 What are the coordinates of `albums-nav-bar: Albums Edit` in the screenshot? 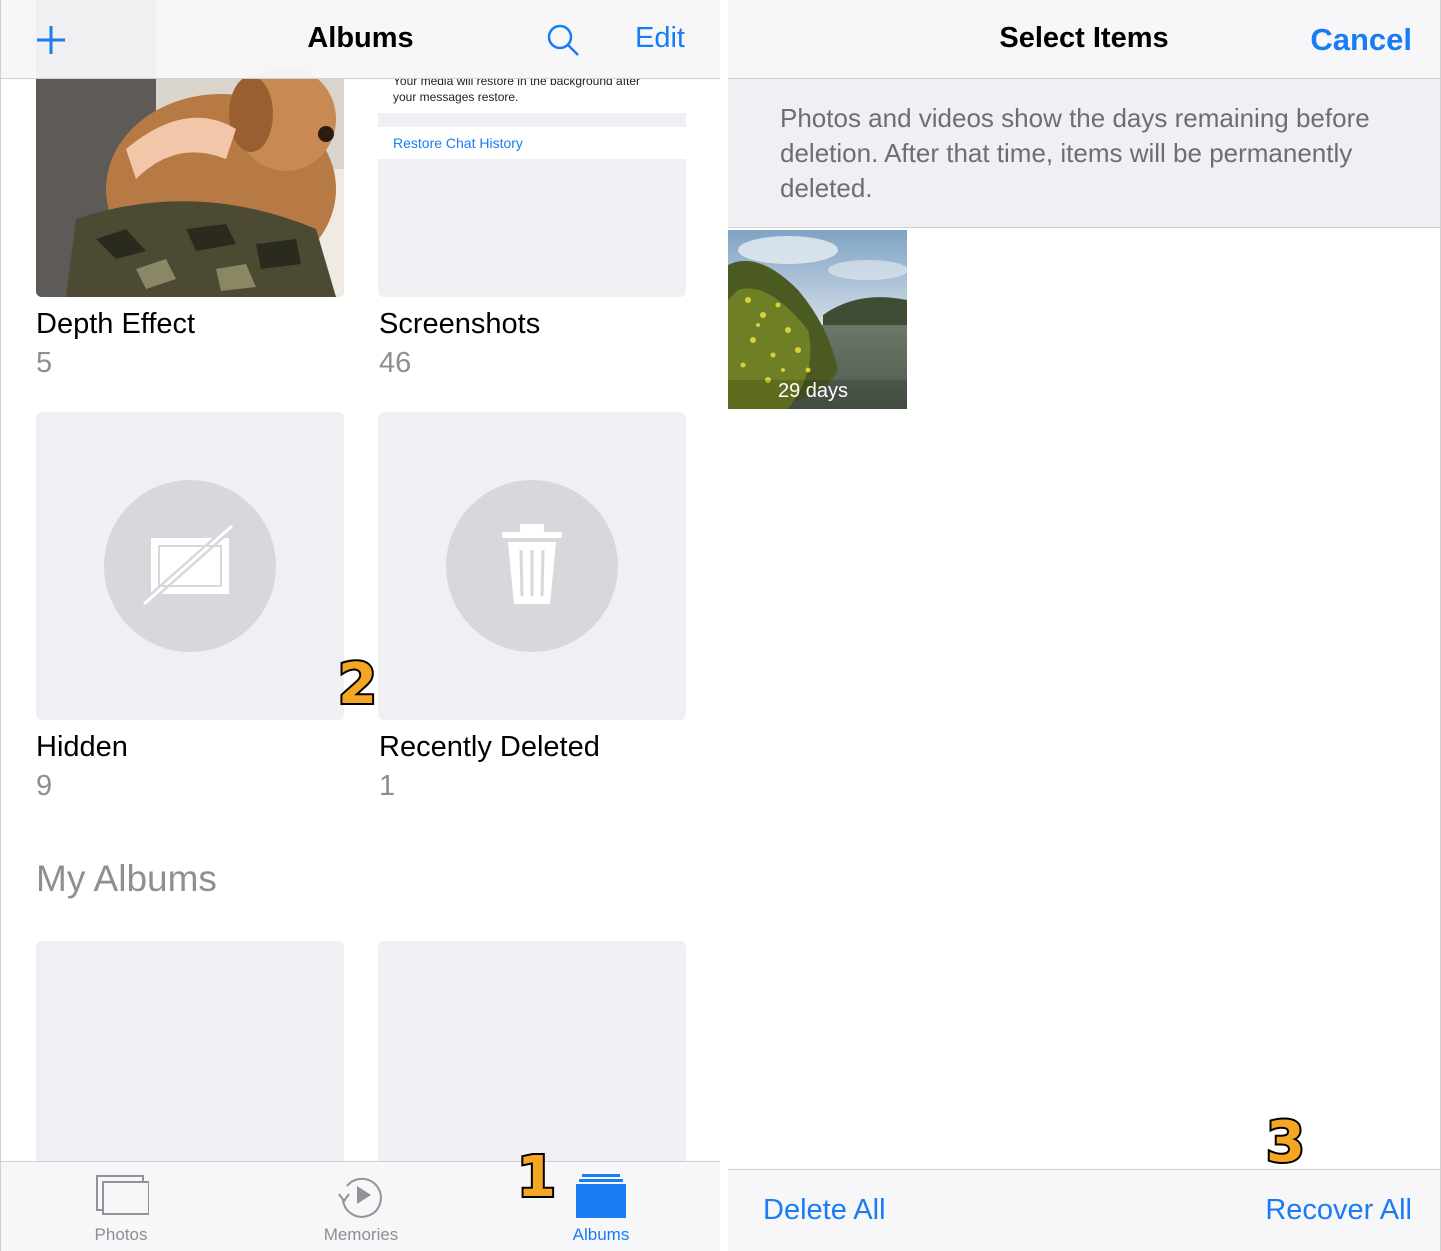 It's located at (360, 39).